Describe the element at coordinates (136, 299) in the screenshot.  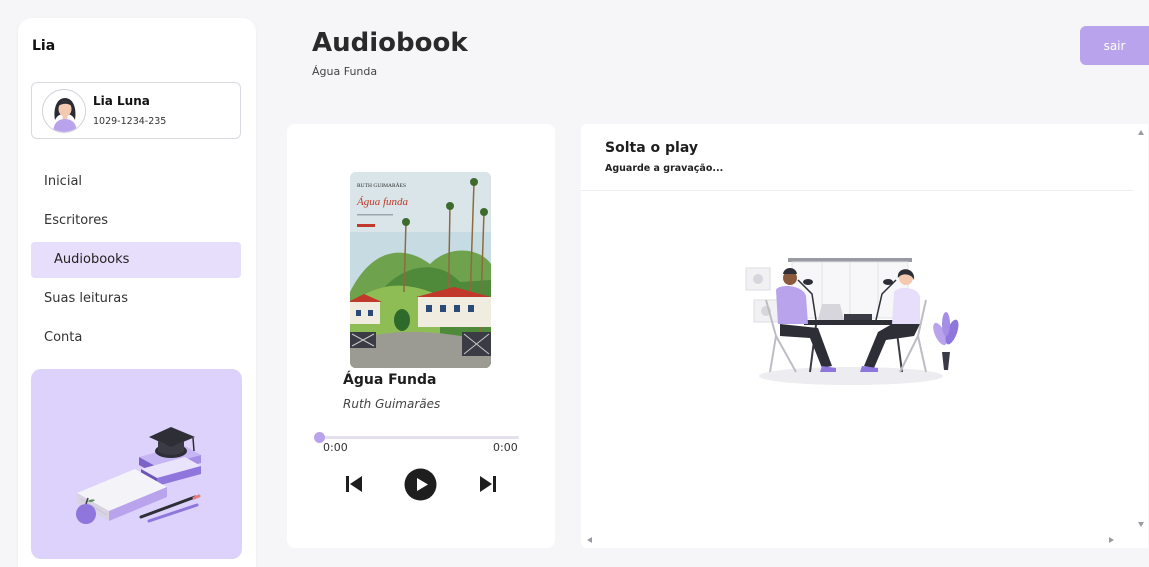
I see `sidebar-item-suas-leituras: Suas leituras` at that location.